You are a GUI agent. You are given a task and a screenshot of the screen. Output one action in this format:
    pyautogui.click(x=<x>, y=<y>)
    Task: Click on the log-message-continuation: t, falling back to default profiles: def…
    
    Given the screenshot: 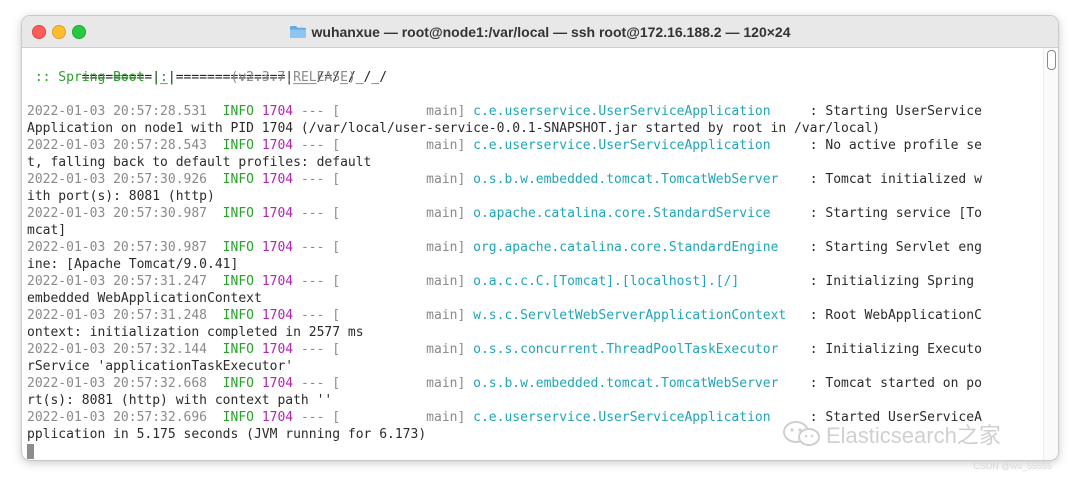 What is the action you would take?
    pyautogui.click(x=199, y=162)
    